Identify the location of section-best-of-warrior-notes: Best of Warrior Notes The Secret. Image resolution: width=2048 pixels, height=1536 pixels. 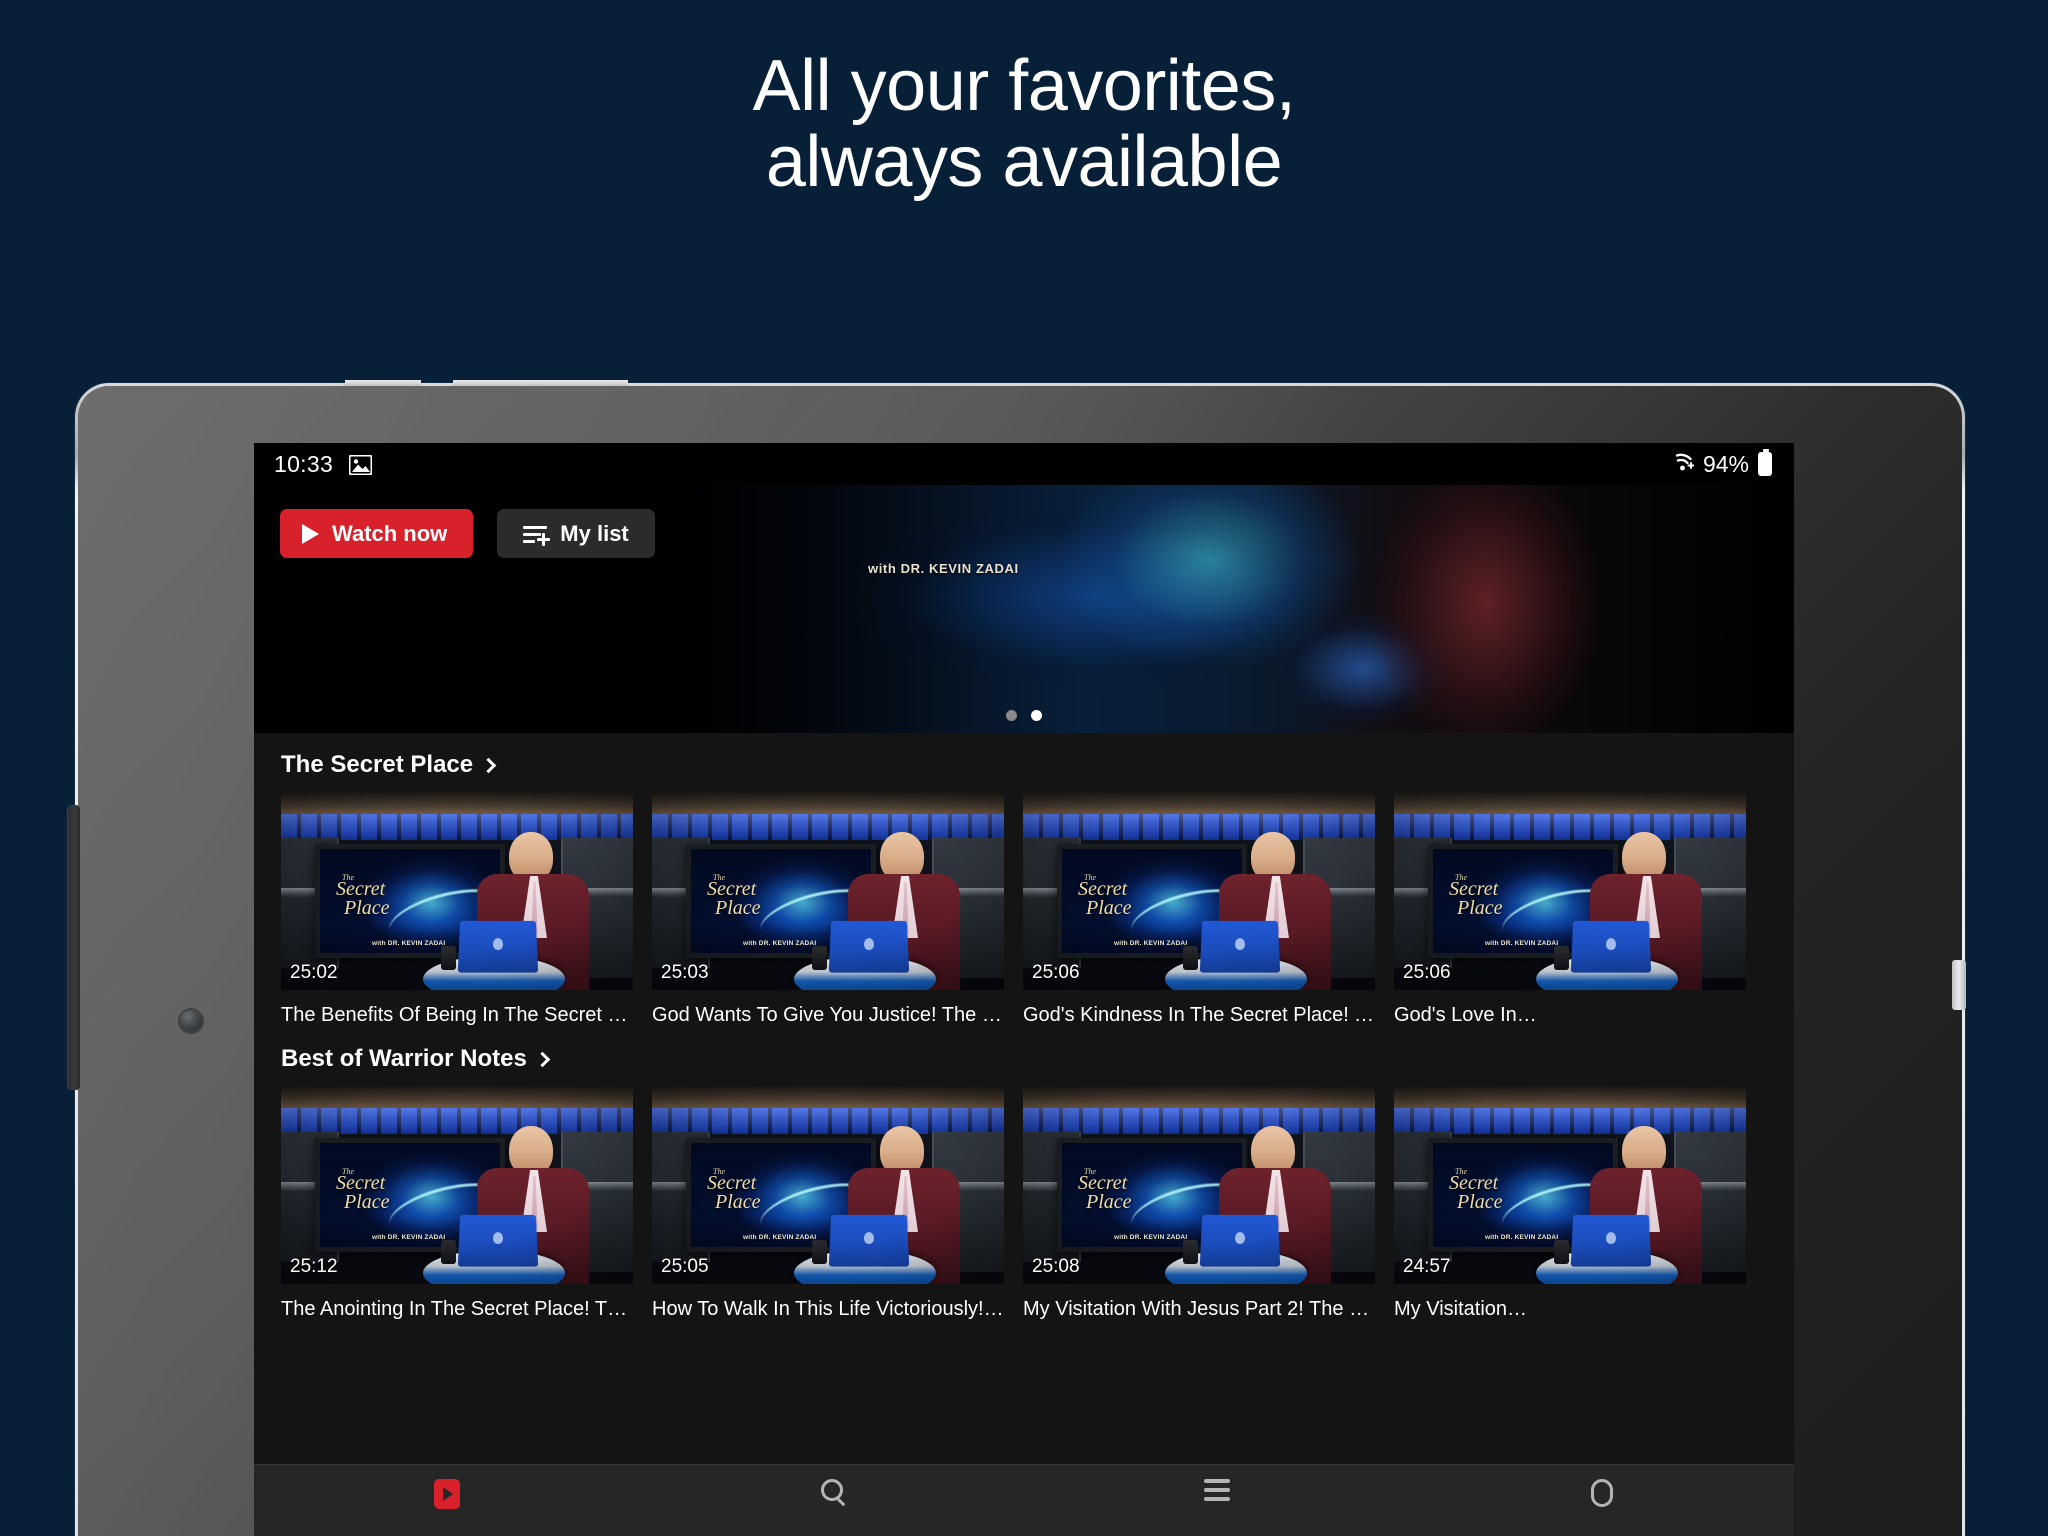
(1024, 1174).